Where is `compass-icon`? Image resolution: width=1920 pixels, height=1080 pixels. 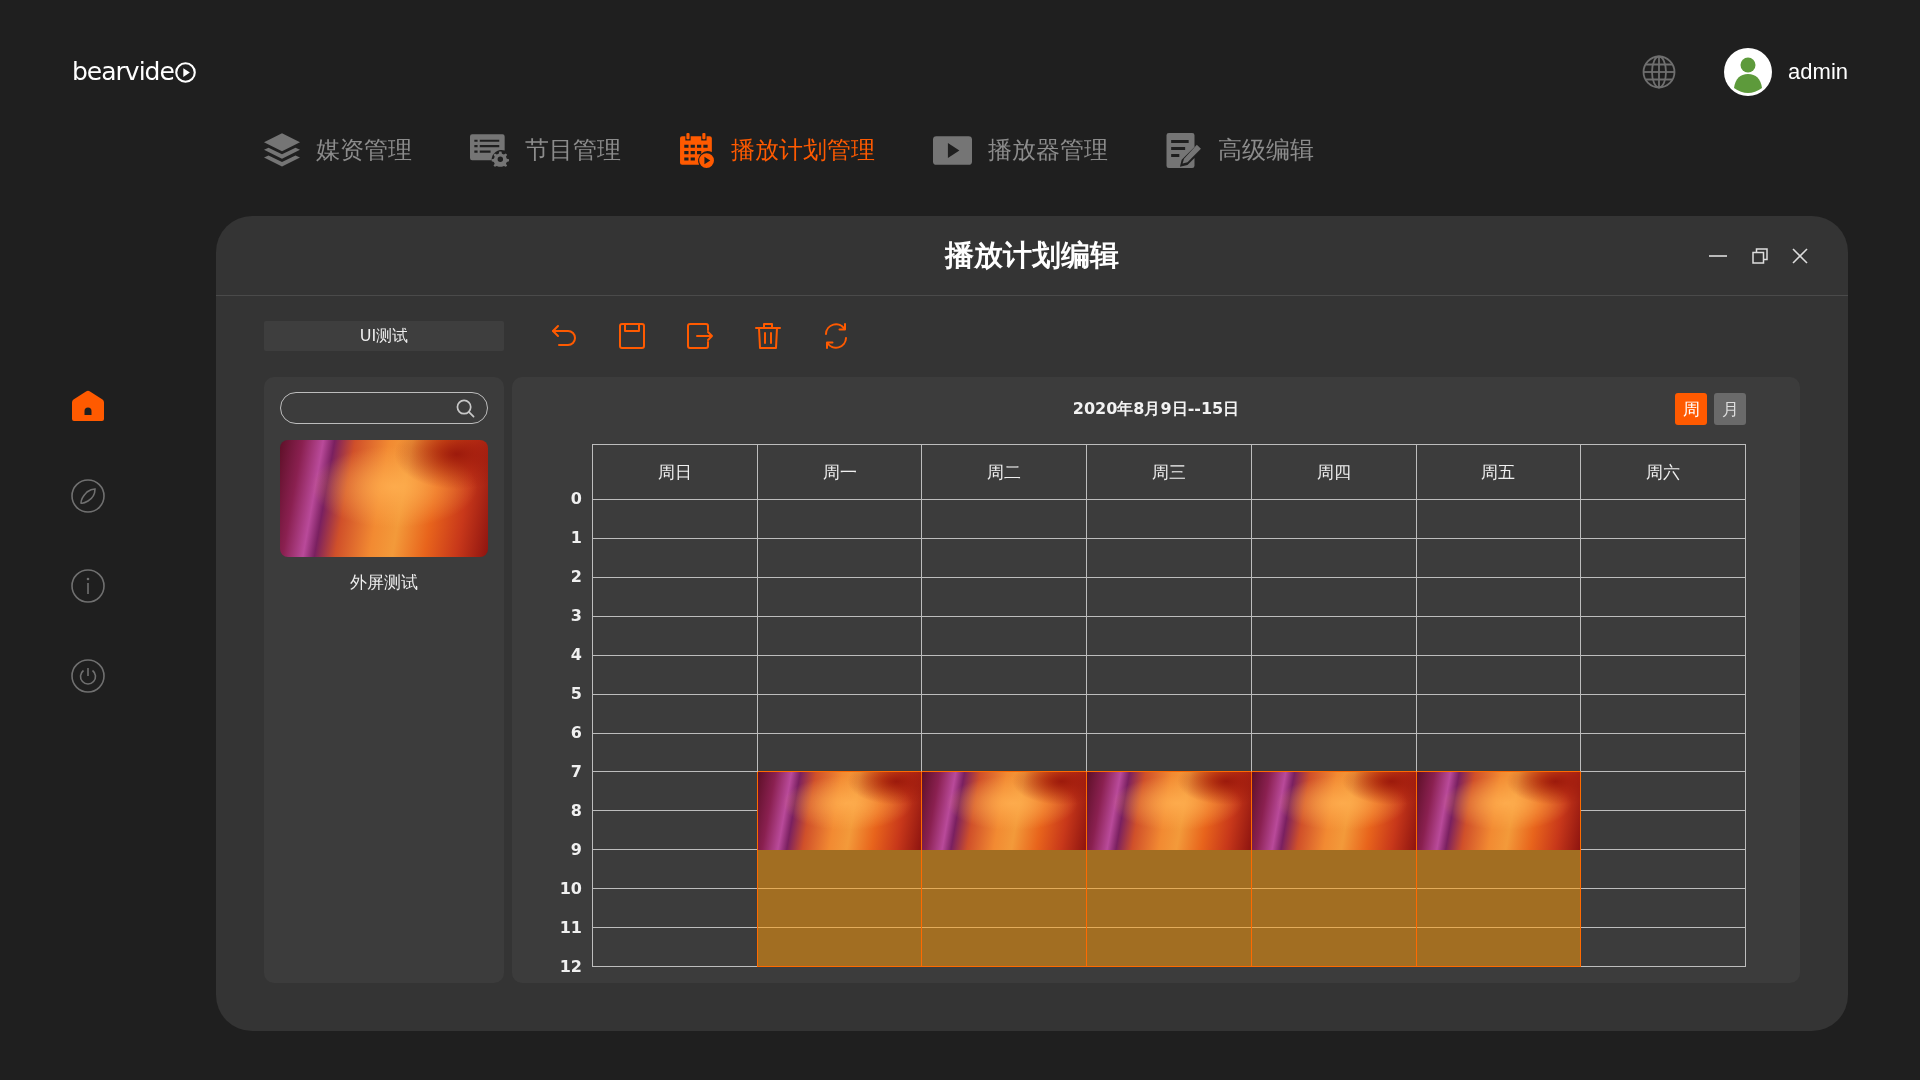
compass-icon is located at coordinates (88, 496).